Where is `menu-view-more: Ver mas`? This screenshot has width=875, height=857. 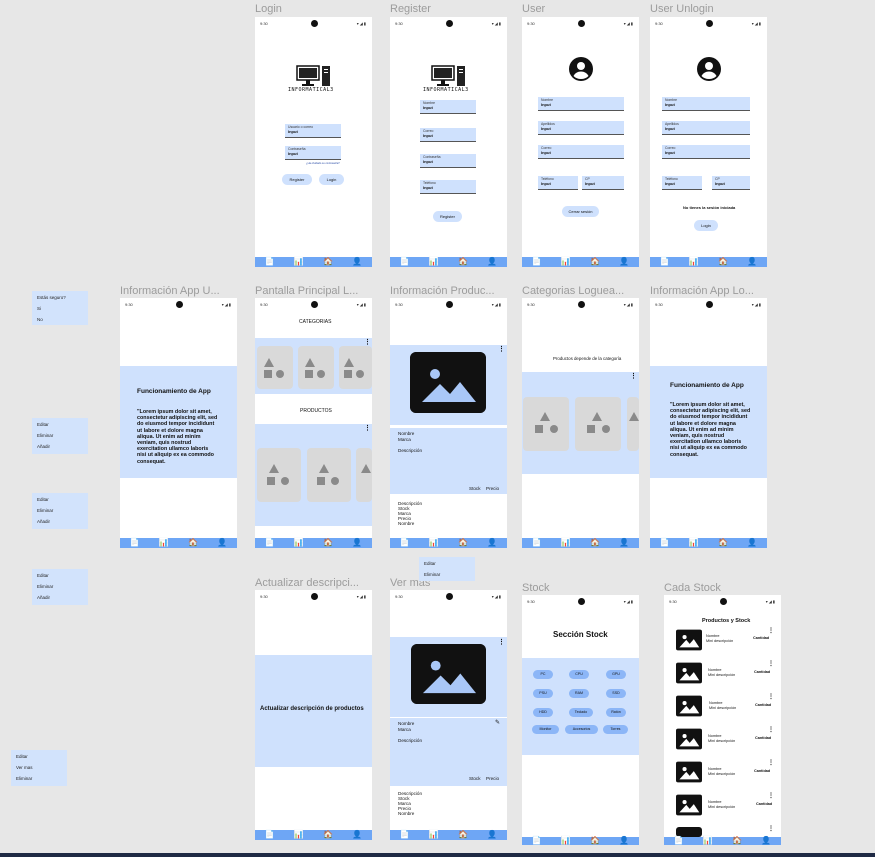 menu-view-more: Ver mas is located at coordinates (39, 767).